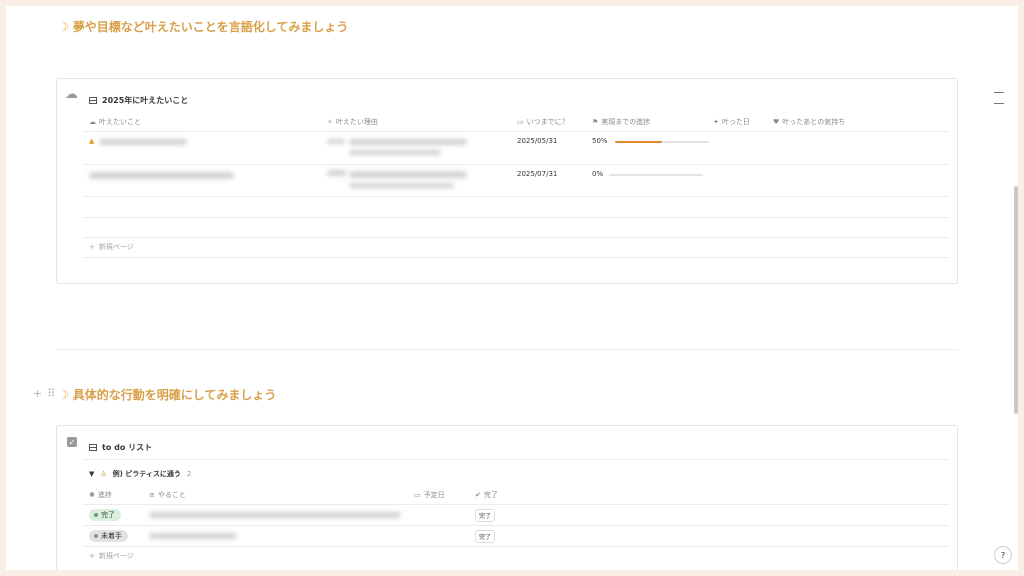  Describe the element at coordinates (776, 122) in the screenshot. I see `heart-icon: ♥` at that location.